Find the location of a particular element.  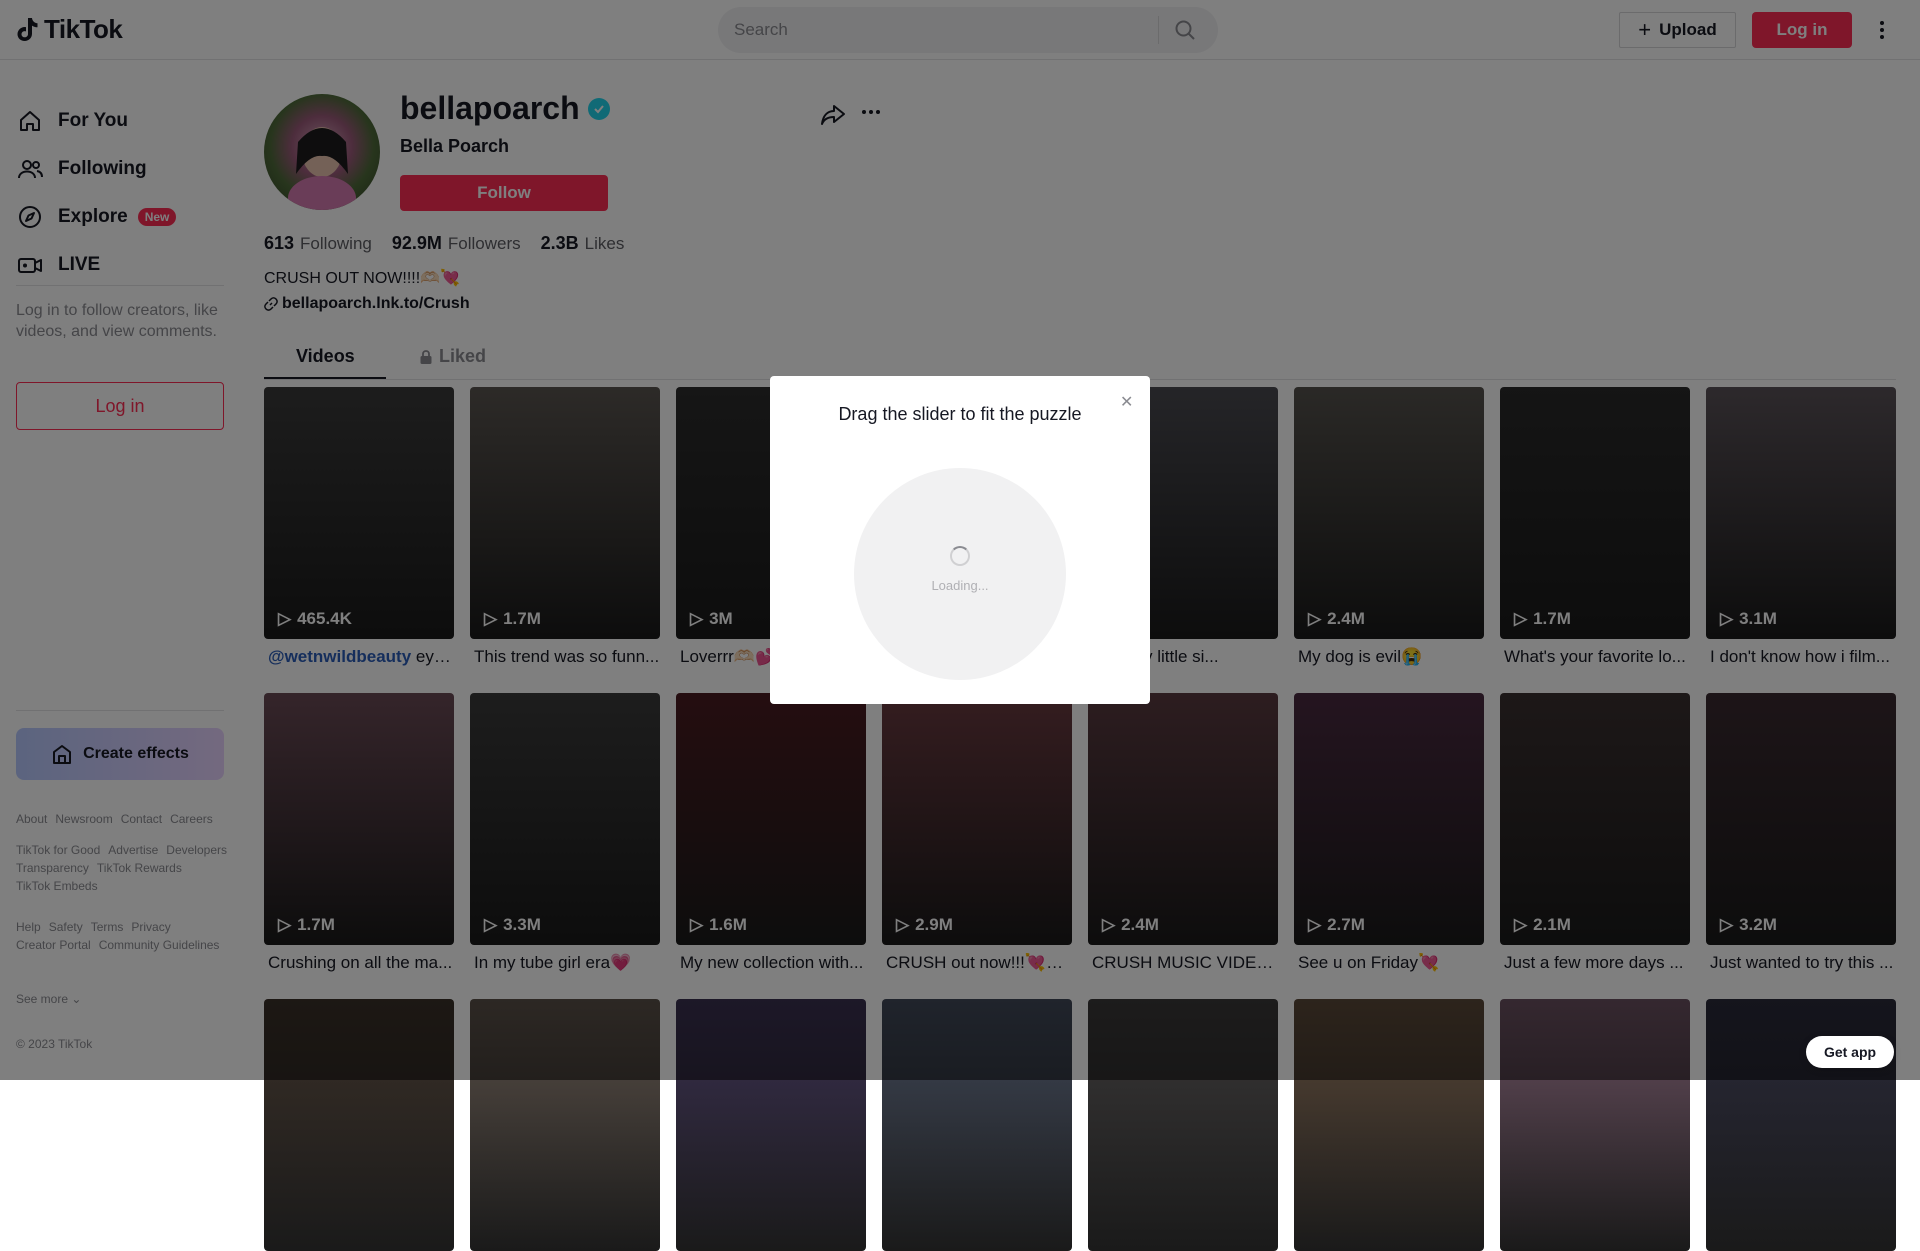

captcha-title: Drag the slider to fit the puzzle is located at coordinates (960, 414).